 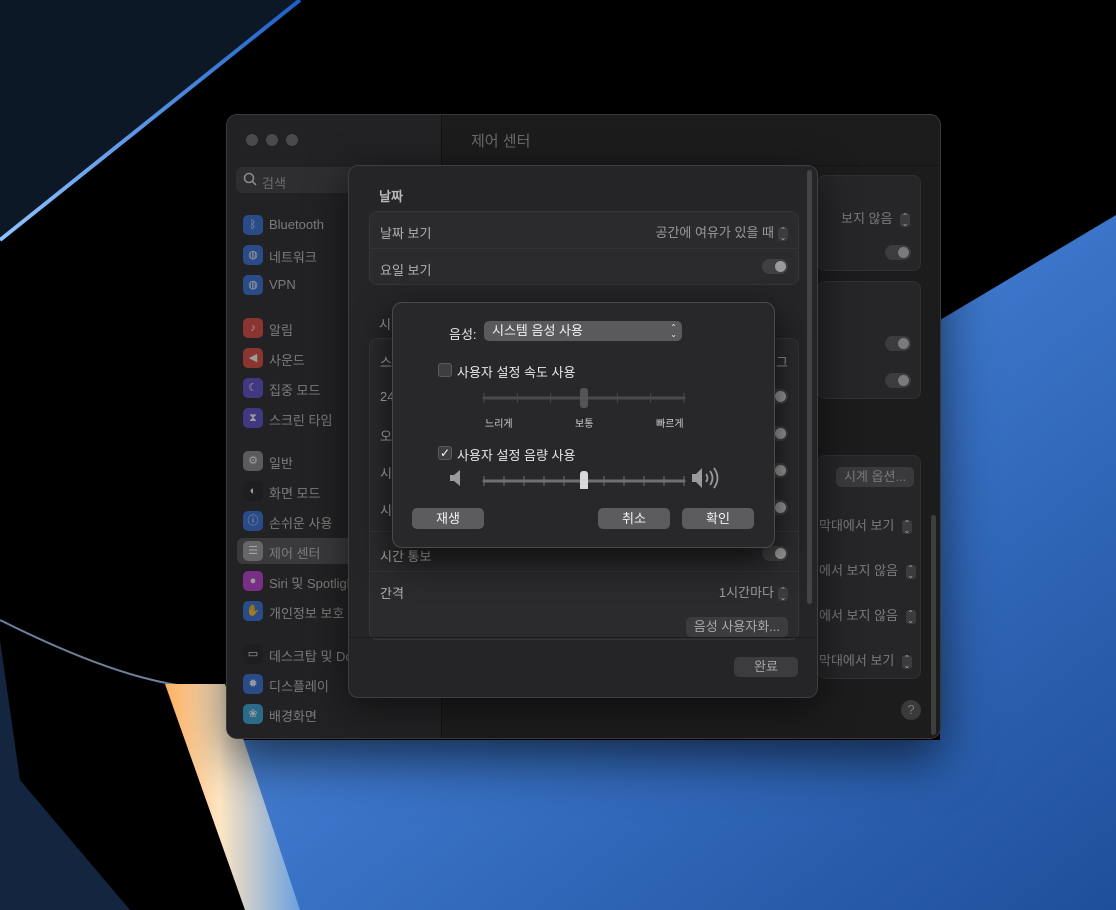 I want to click on hand-icon: ✋, so click(x=253, y=611).